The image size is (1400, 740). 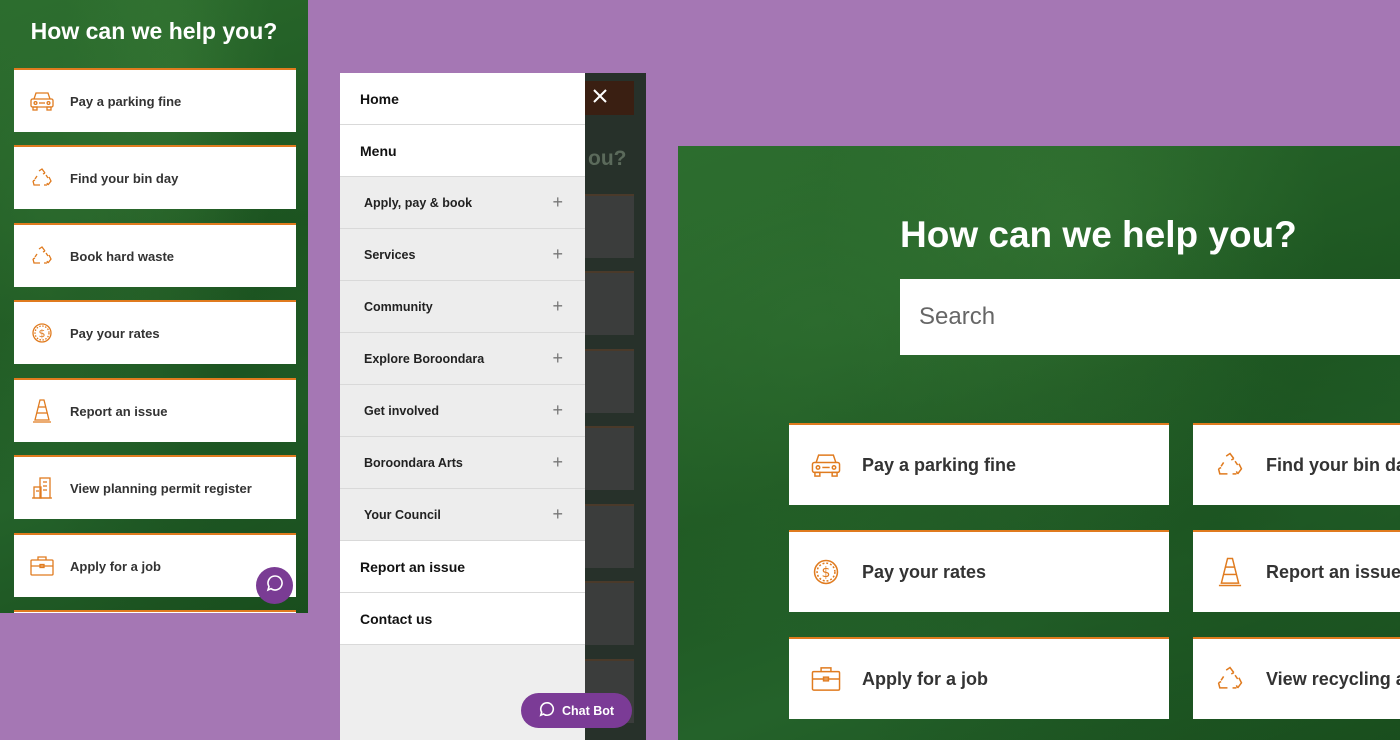 I want to click on menu-item-menu: Menu, so click(x=462, y=151).